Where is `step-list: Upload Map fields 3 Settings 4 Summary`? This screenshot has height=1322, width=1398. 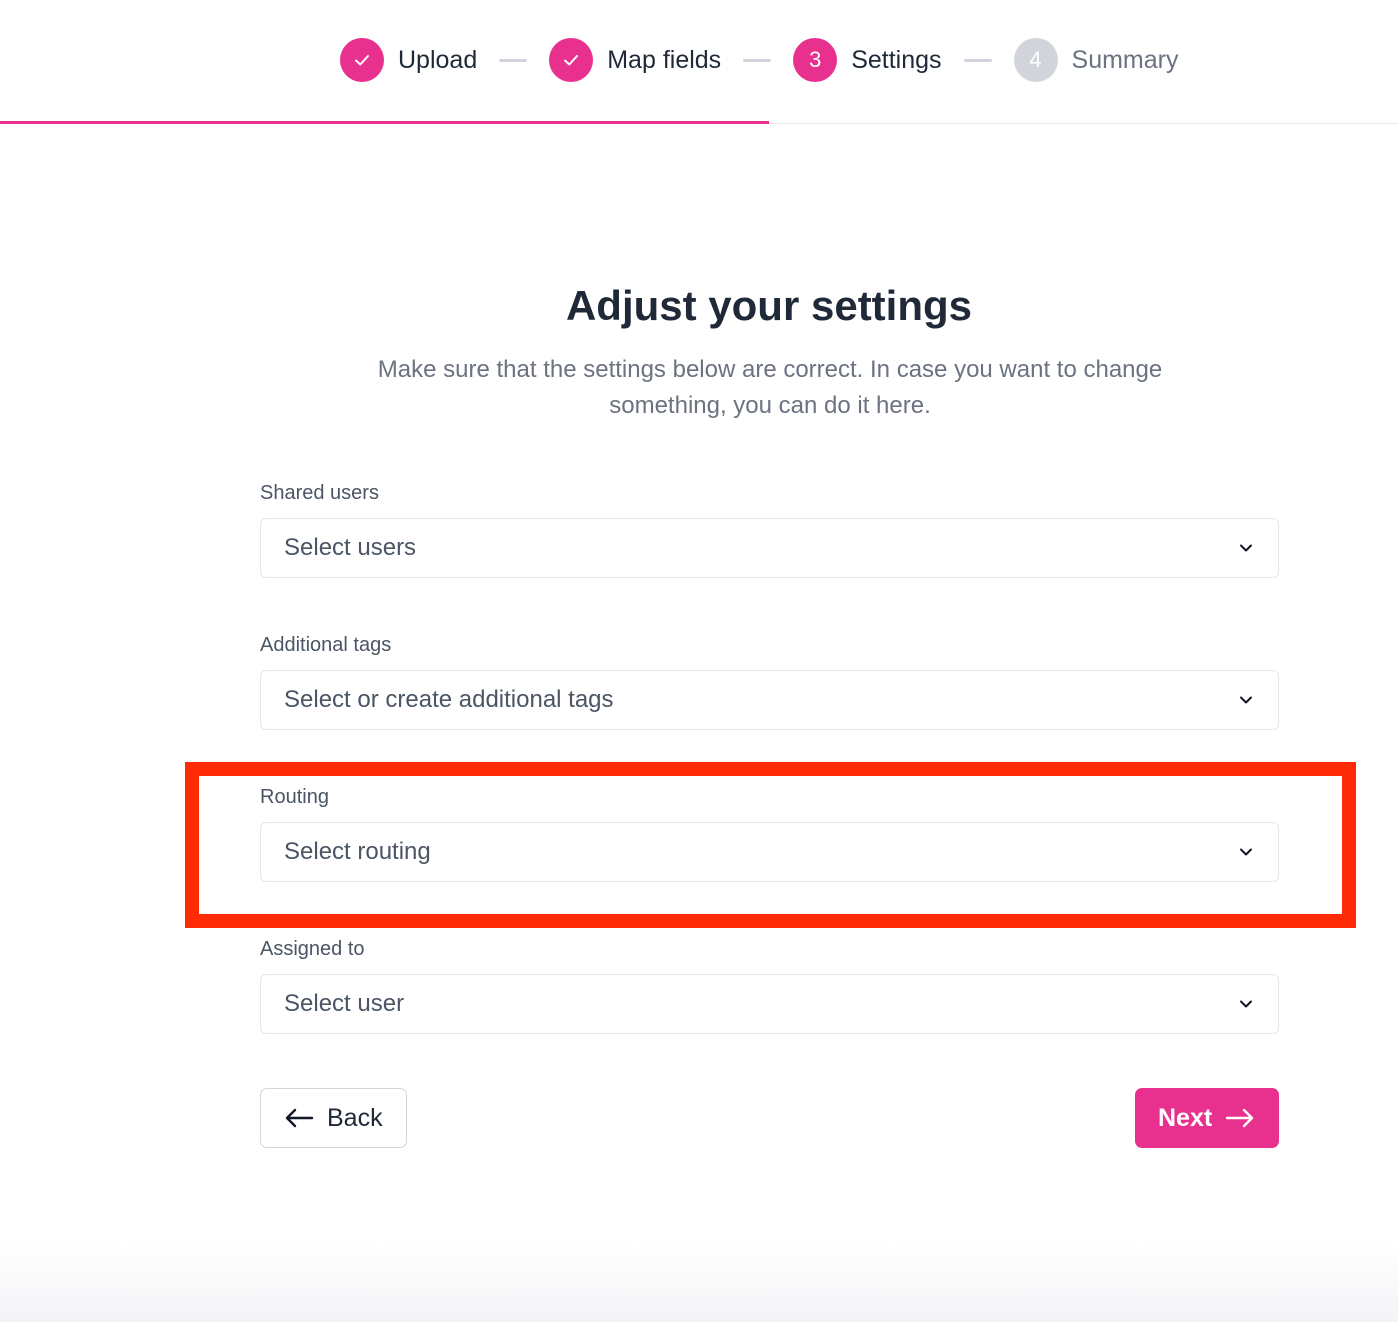
step-list: Upload Map fields 3 Settings 4 Summary is located at coordinates (759, 60).